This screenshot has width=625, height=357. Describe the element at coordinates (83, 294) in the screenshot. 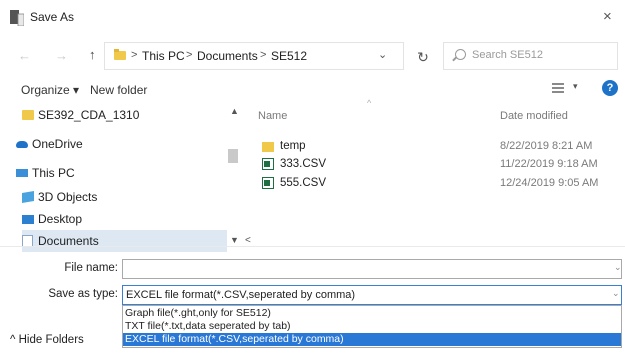

I see `save-as-type-label: Save as type:` at that location.